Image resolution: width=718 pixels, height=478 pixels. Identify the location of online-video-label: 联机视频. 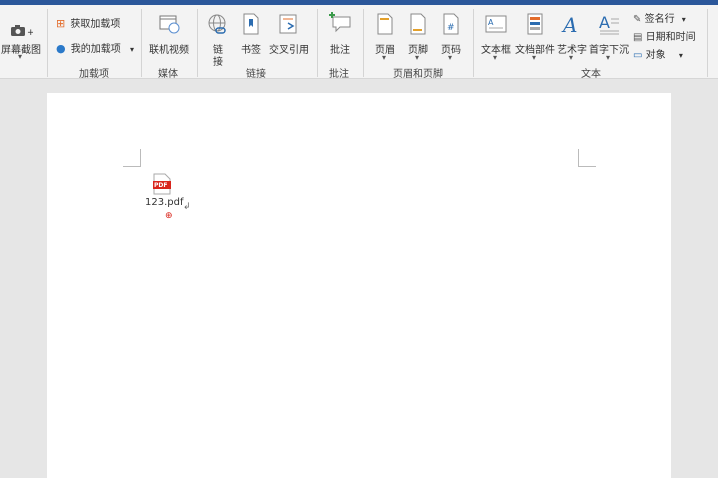
(169, 50).